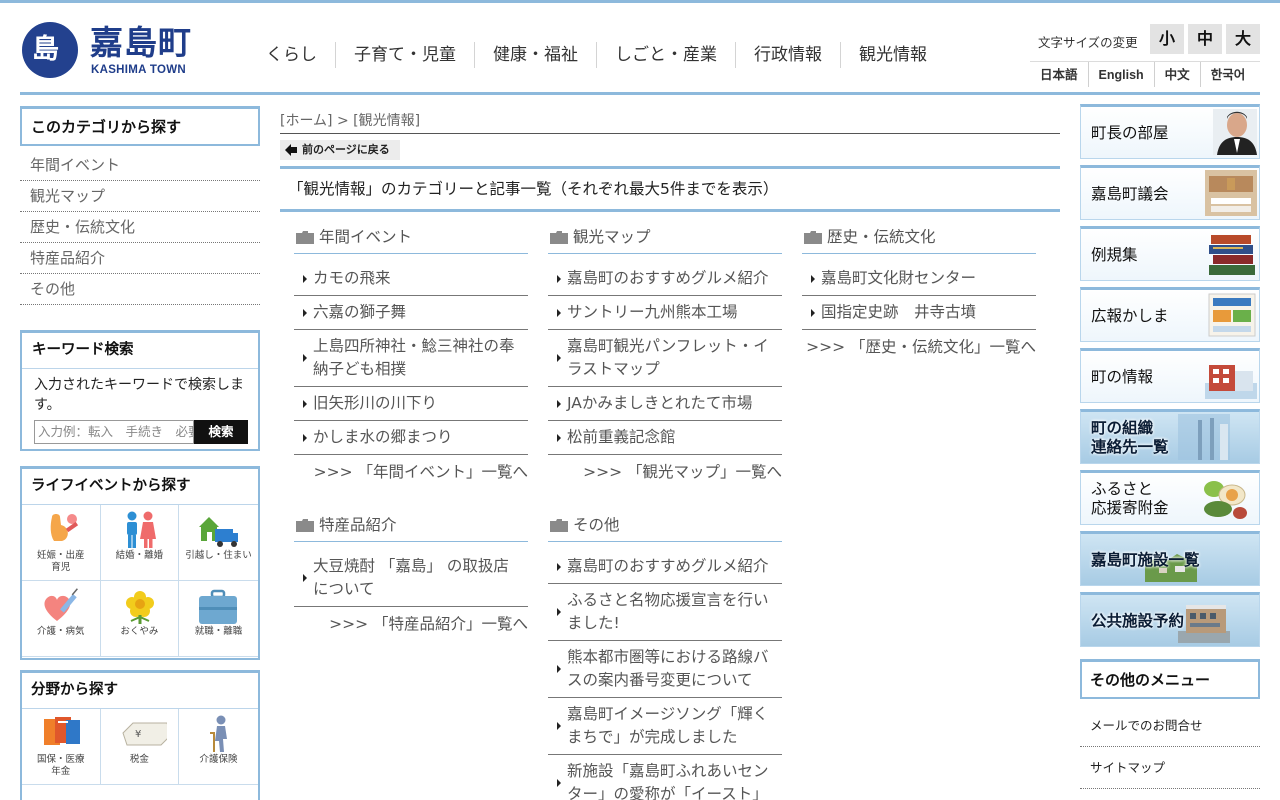 This screenshot has width=1280, height=800. Describe the element at coordinates (1170, 253) in the screenshot. I see `banner-regulations: 例規集` at that location.